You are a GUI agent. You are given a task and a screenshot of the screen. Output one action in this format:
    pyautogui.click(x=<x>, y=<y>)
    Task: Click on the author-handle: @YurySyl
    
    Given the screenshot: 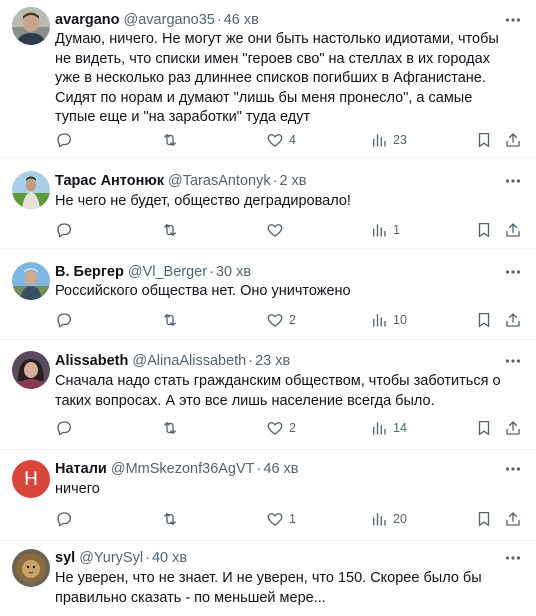 What is the action you would take?
    pyautogui.click(x=111, y=558)
    